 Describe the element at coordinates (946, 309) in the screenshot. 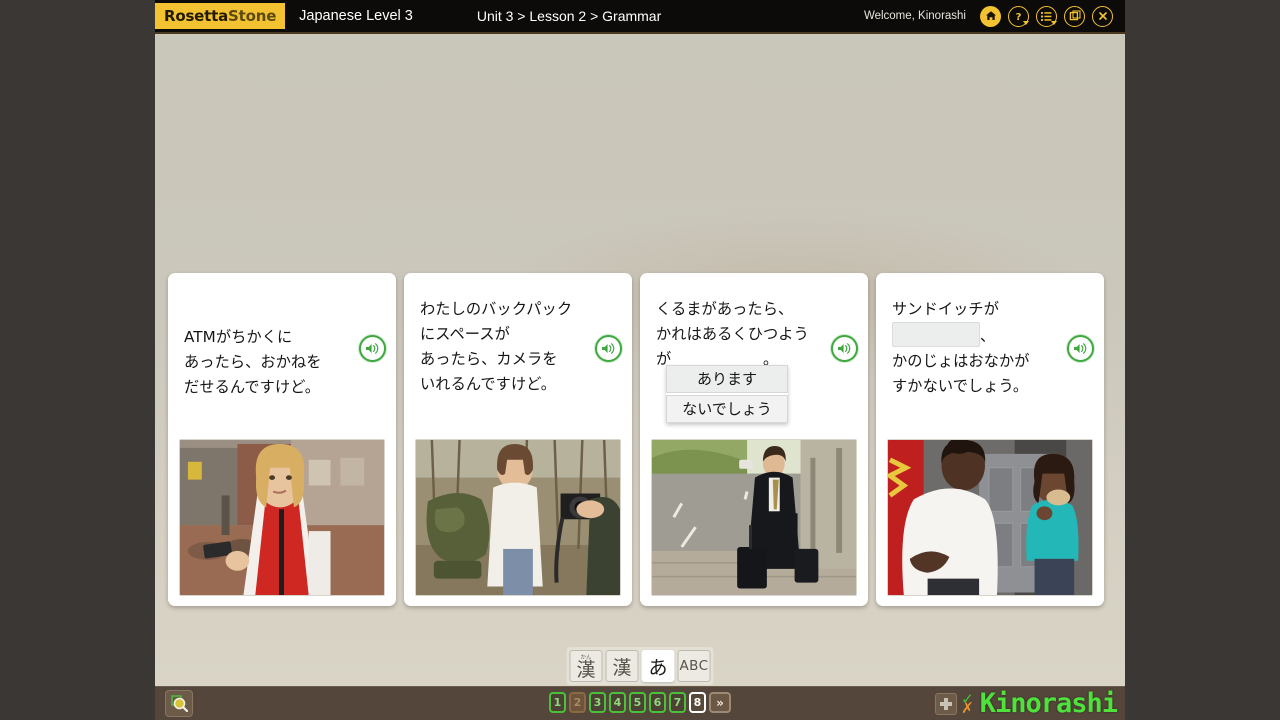

I see `card-4-line-1: サンドイッチが` at that location.